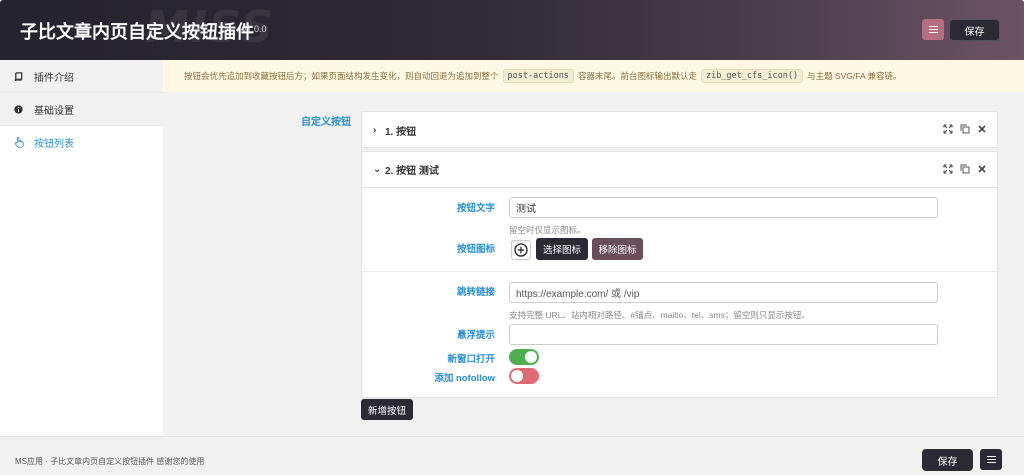 The height and width of the screenshot is (475, 1024). What do you see at coordinates (562, 249) in the screenshot?
I see `select-icon-button: 选择图标` at bounding box center [562, 249].